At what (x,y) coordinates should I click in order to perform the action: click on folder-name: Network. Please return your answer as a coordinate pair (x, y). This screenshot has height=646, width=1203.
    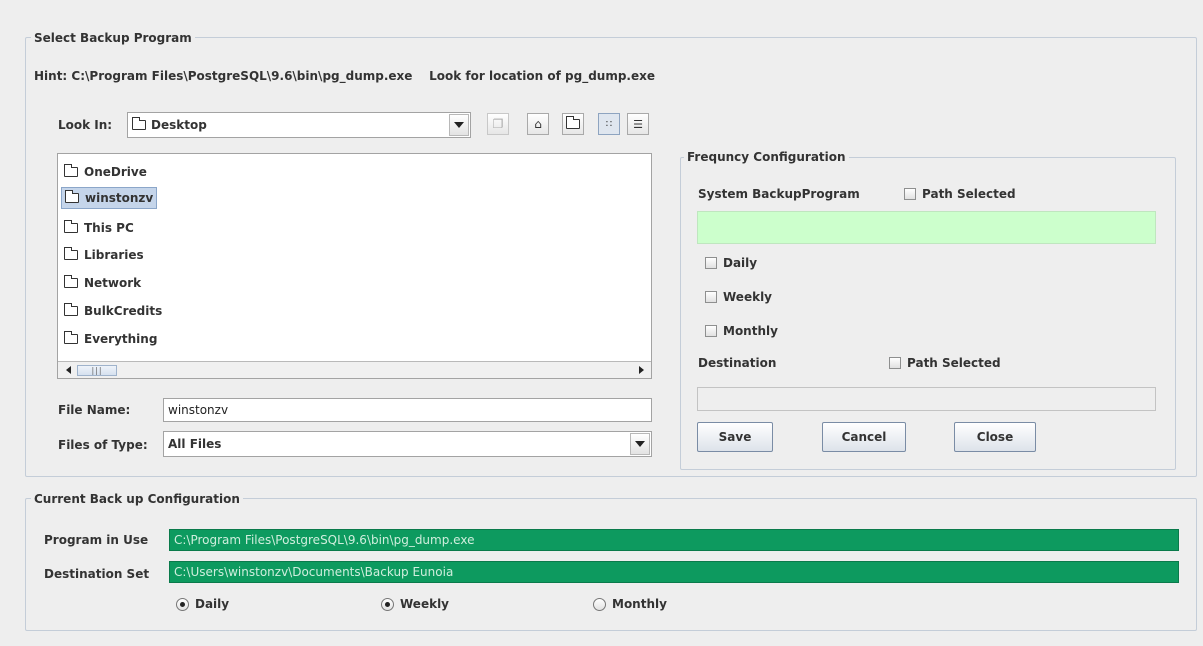
    Looking at the image, I should click on (113, 283).